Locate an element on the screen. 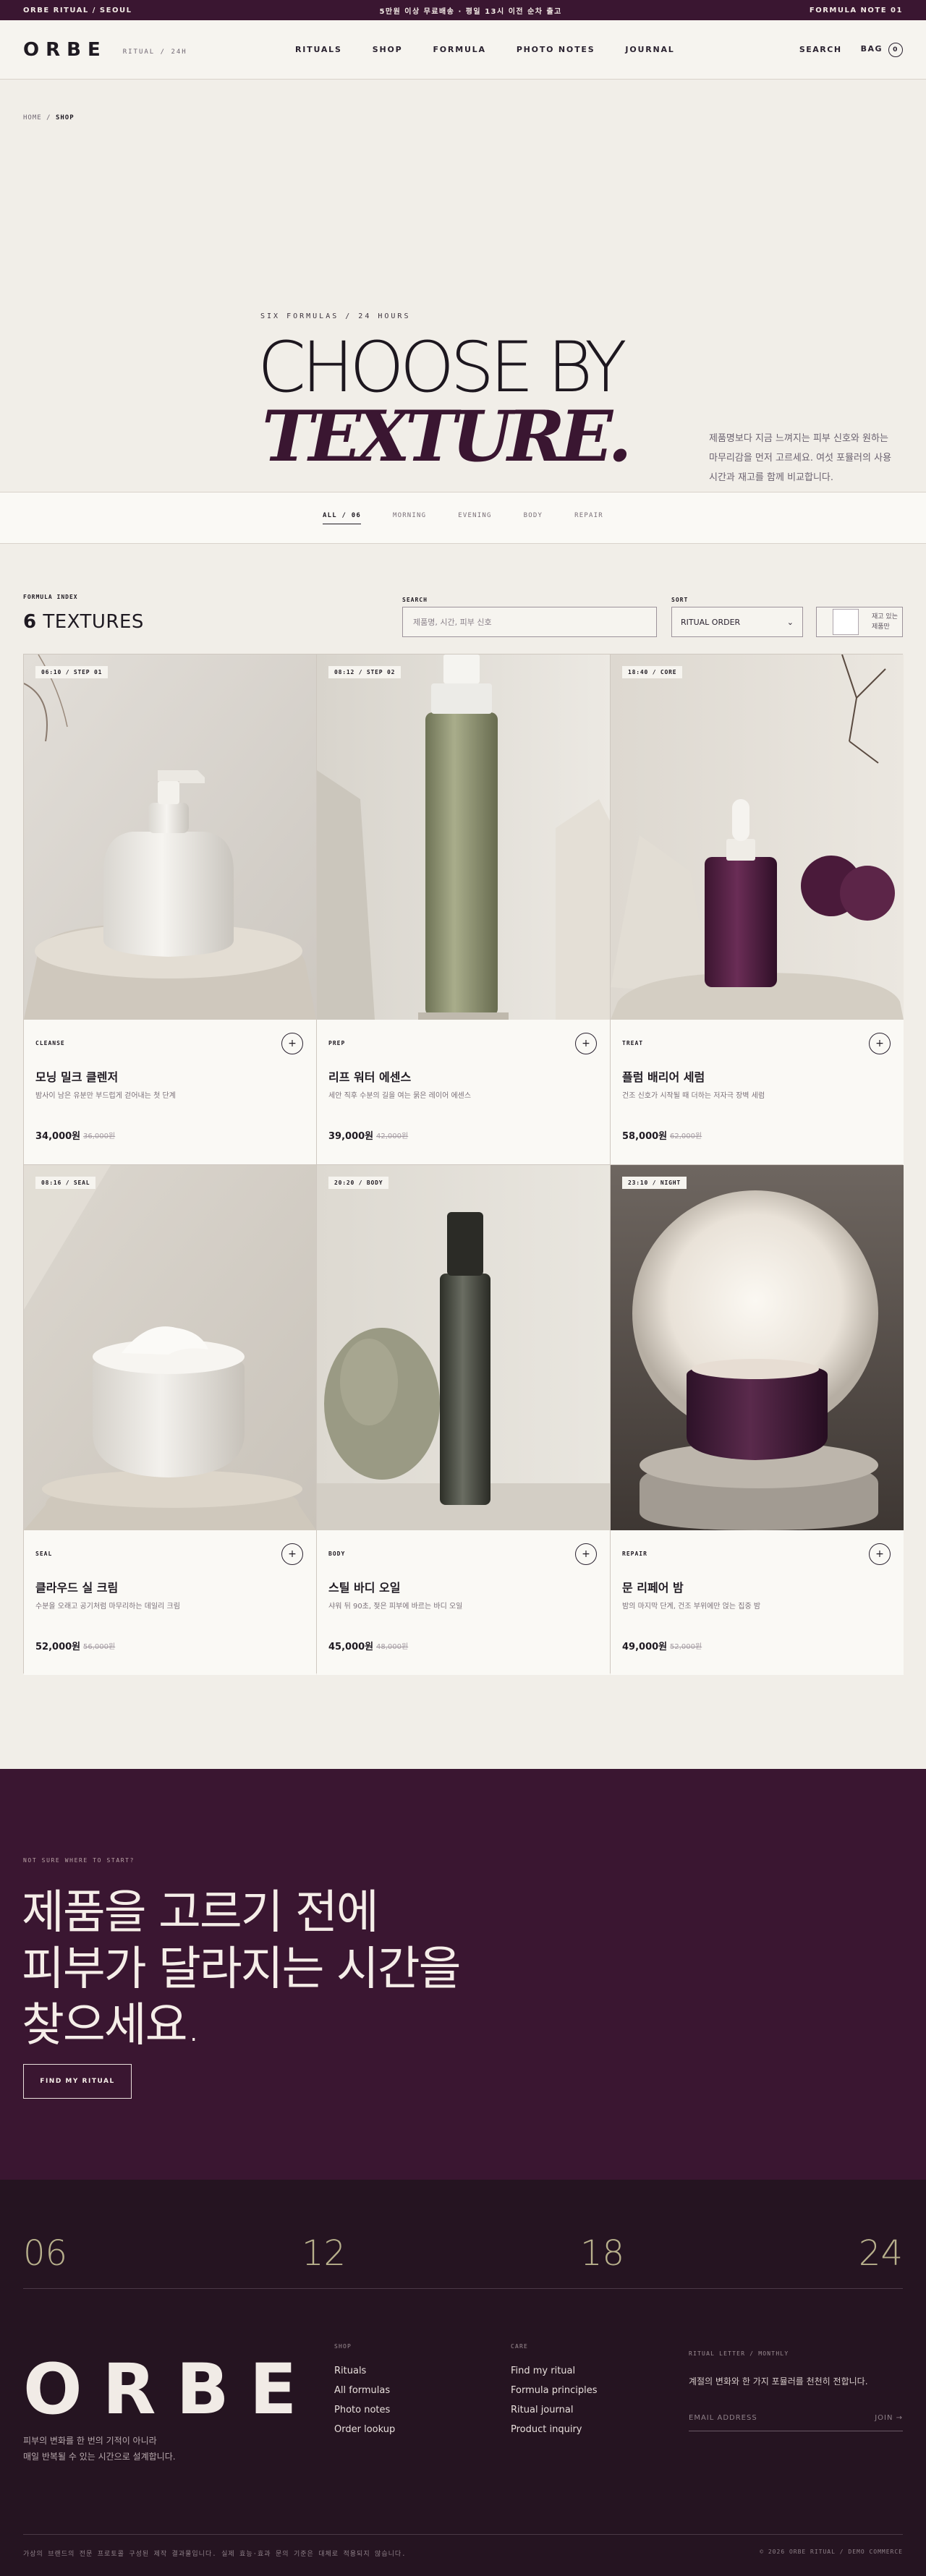 This screenshot has height=2576, width=926. announcement-right: FORMULA NOTE 01 is located at coordinates (856, 10).